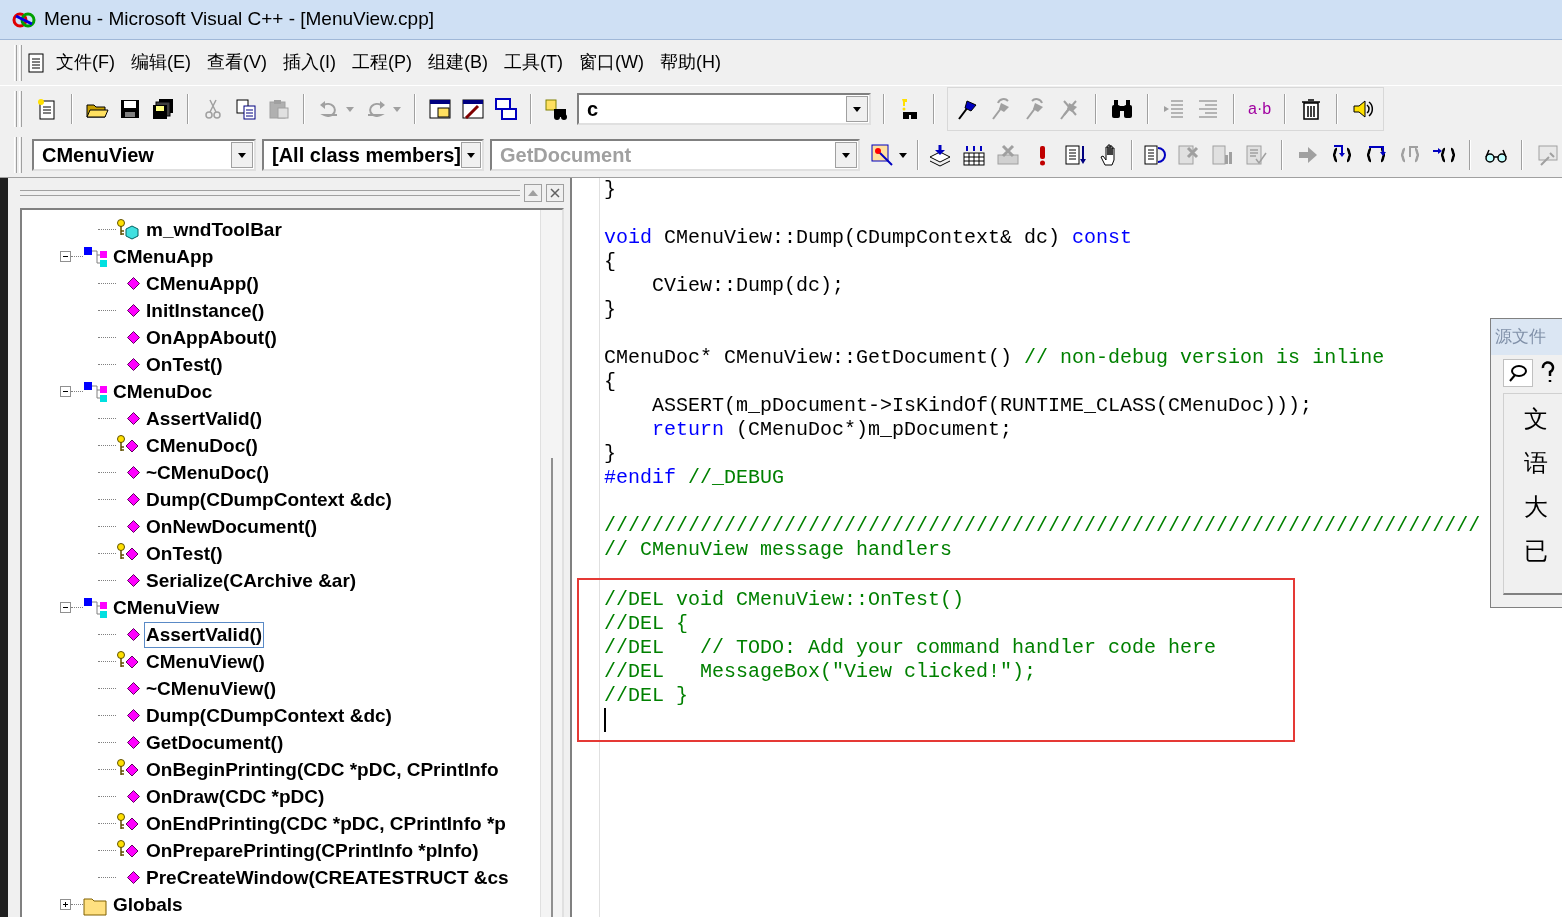 The width and height of the screenshot is (1562, 917). I want to click on tree-item: CMenuDoc(), so click(202, 445).